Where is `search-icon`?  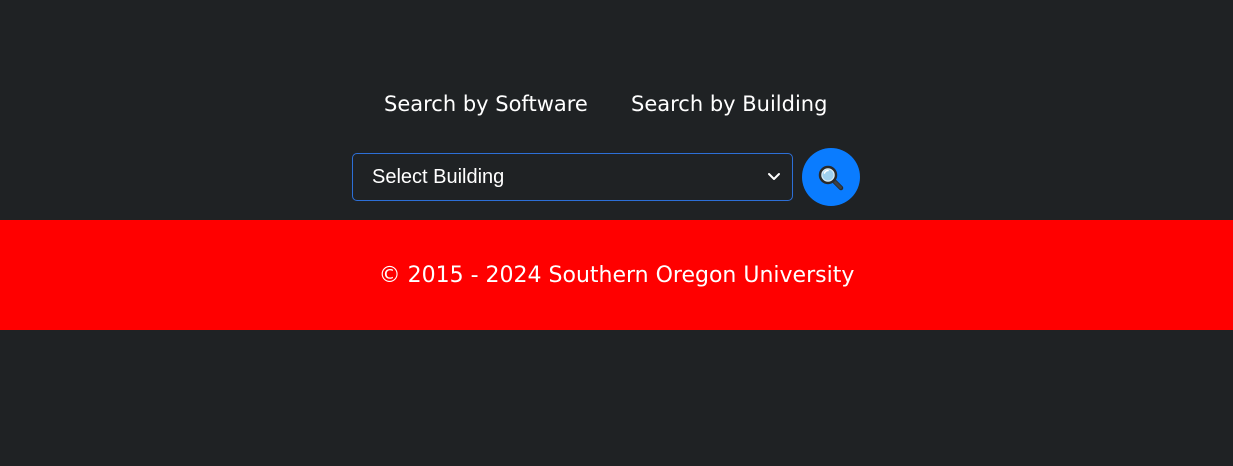
search-icon is located at coordinates (831, 178).